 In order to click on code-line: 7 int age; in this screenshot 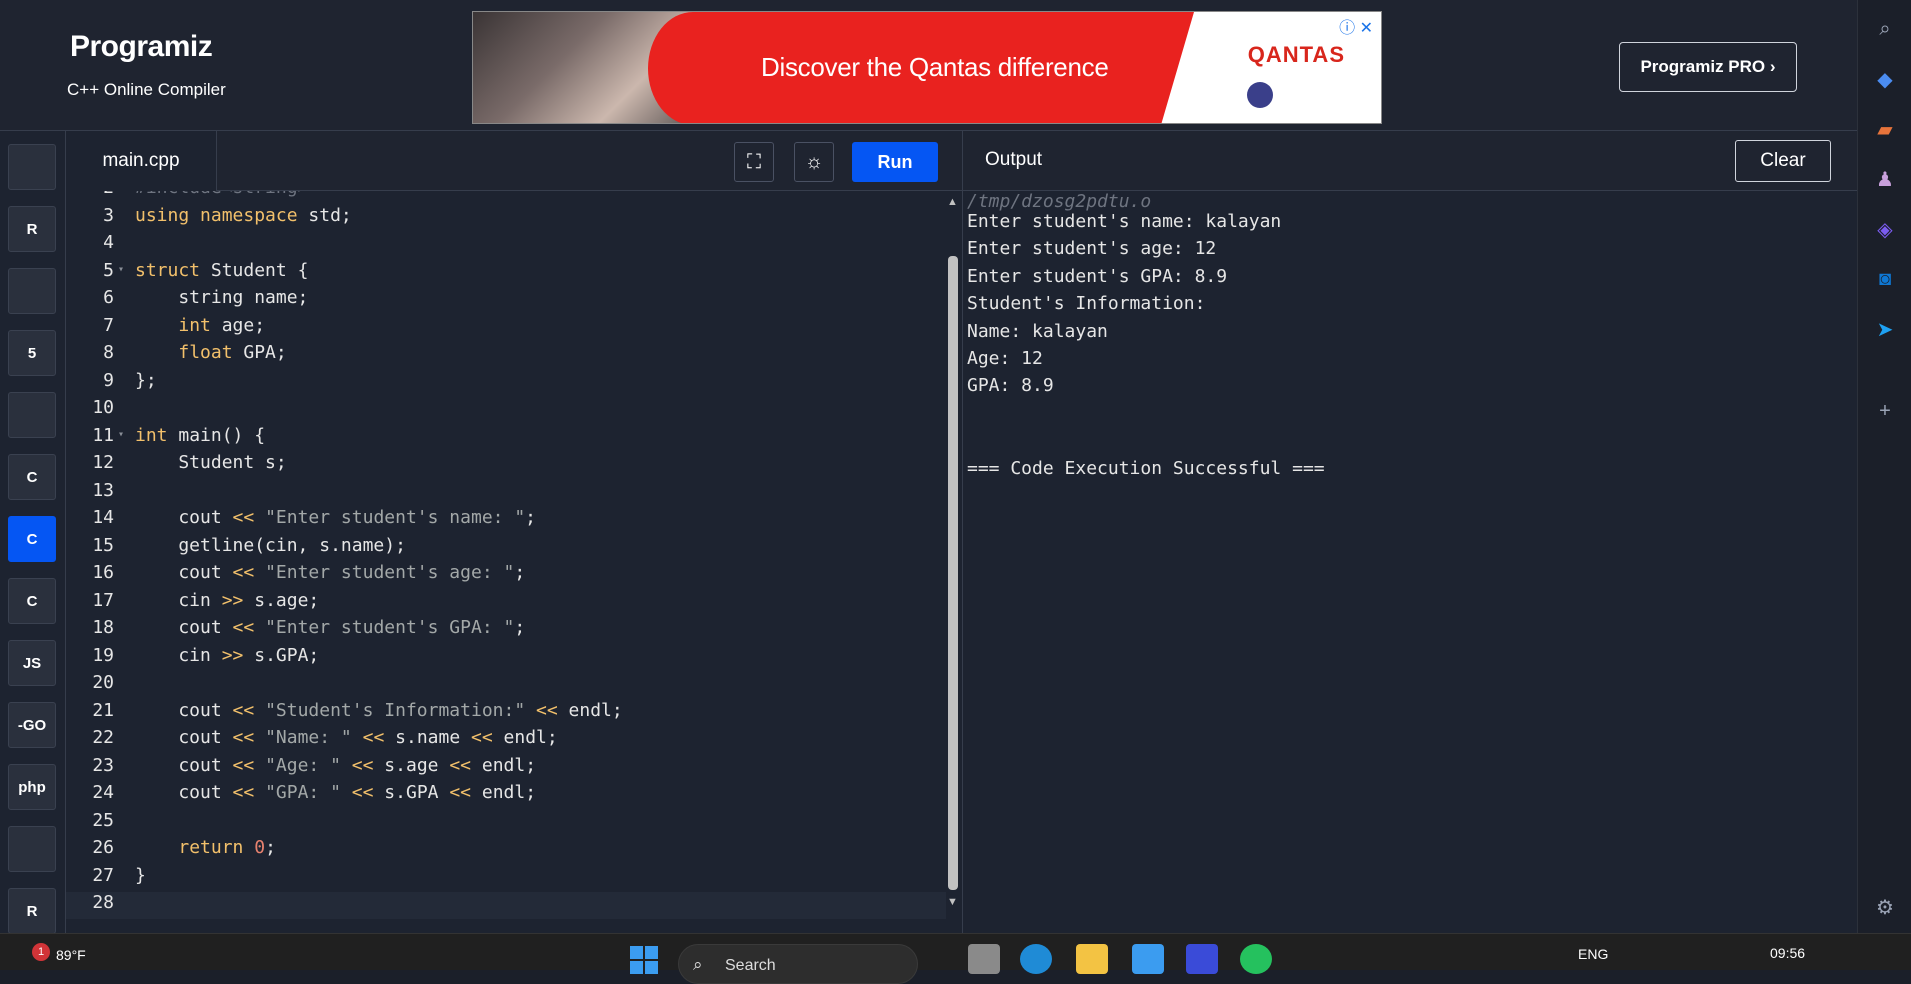, I will do `click(506, 328)`.